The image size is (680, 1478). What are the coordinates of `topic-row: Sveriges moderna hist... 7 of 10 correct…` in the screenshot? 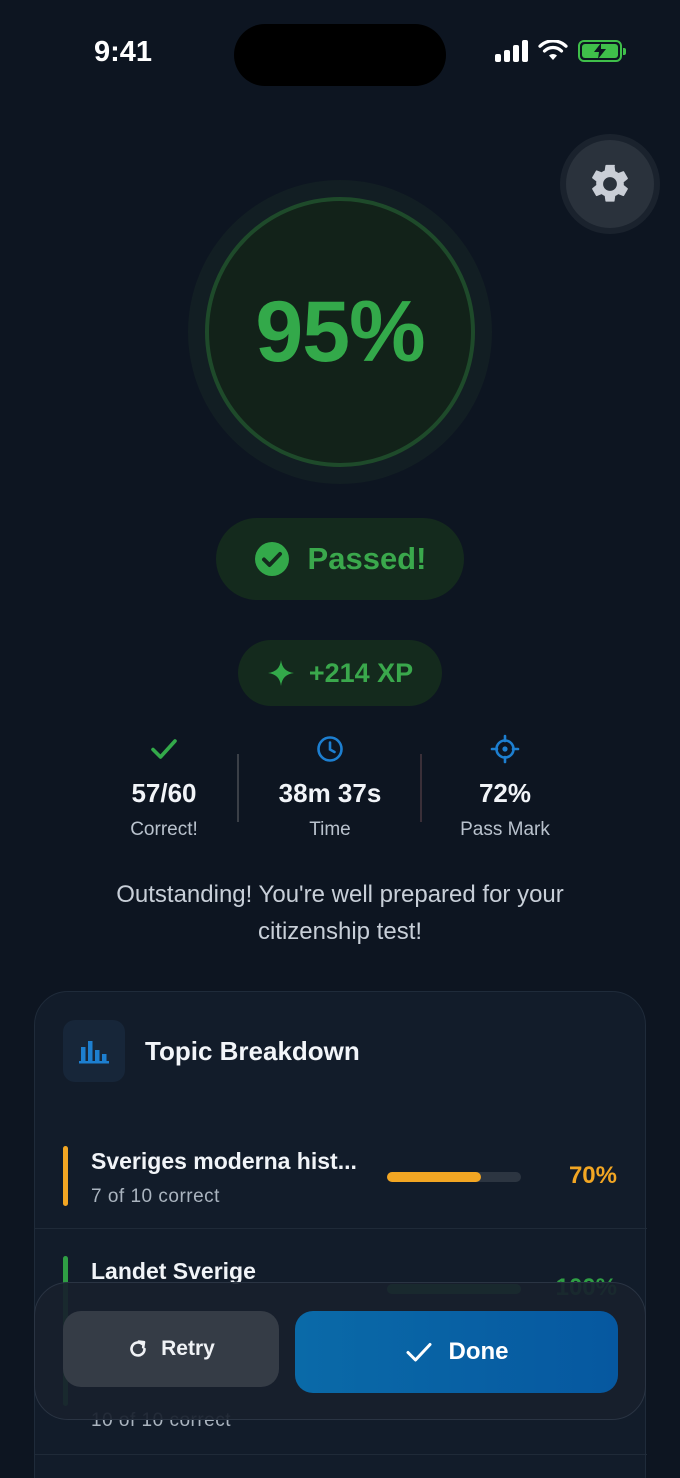 It's located at (341, 1172).